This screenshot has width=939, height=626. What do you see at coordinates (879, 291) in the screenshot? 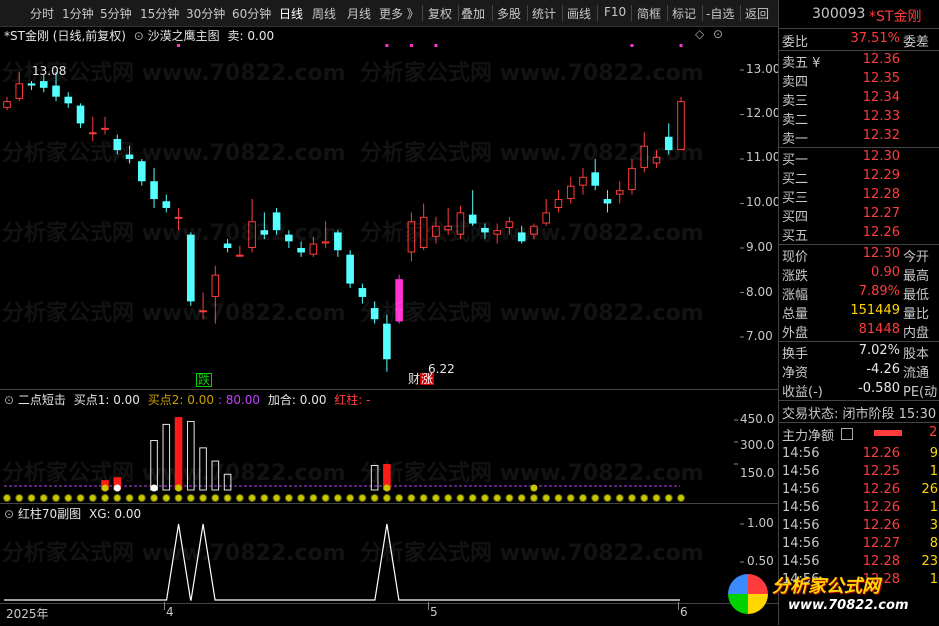
I see `stat-value: 7.89%` at bounding box center [879, 291].